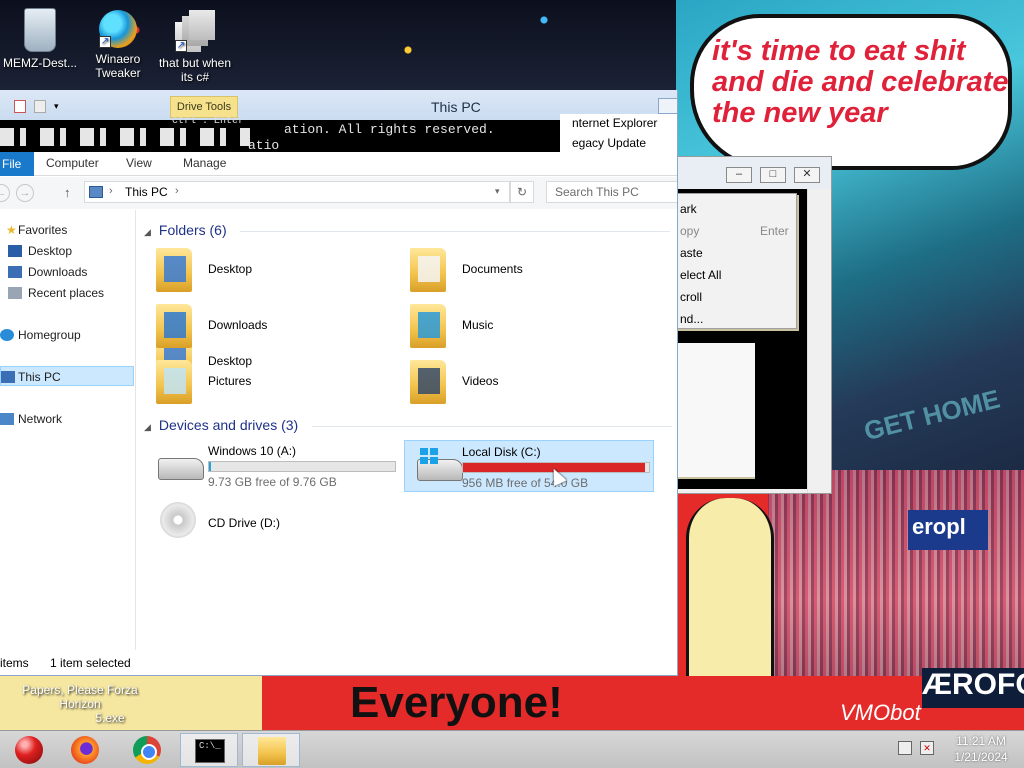 The image size is (1024, 768). What do you see at coordinates (860, 82) in the screenshot?
I see `bubble-line-2: and die and celebrate` at bounding box center [860, 82].